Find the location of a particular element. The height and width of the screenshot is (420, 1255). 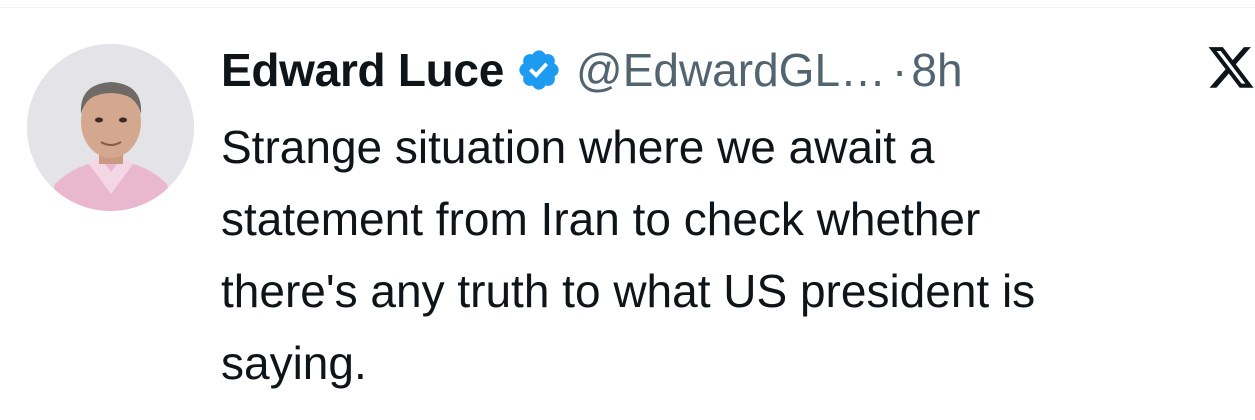

verified-badge-icon is located at coordinates (539, 70).